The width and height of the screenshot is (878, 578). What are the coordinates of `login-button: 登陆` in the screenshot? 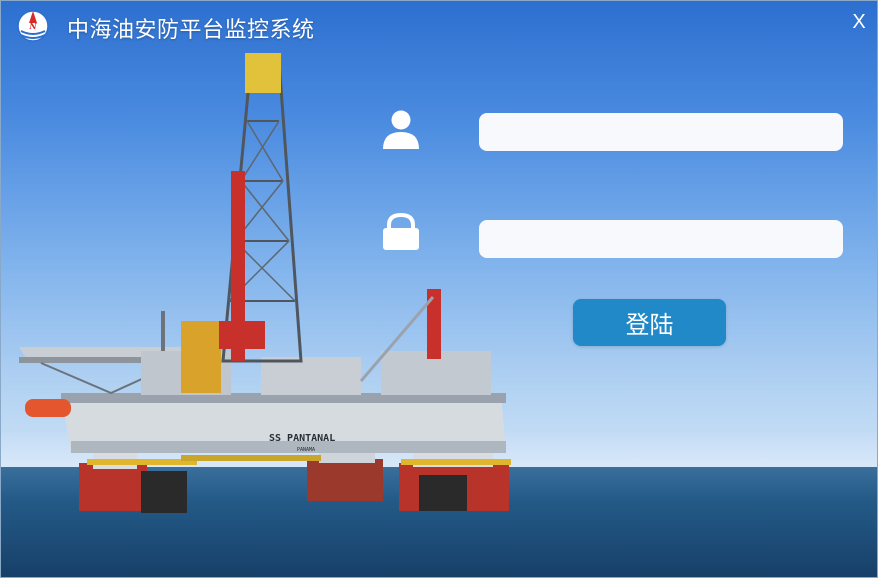 It's located at (649, 322).